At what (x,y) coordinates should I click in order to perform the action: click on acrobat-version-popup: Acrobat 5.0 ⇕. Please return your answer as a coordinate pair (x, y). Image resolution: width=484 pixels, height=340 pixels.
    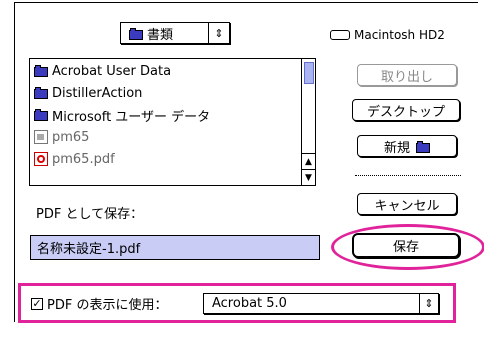
    Looking at the image, I should click on (321, 303).